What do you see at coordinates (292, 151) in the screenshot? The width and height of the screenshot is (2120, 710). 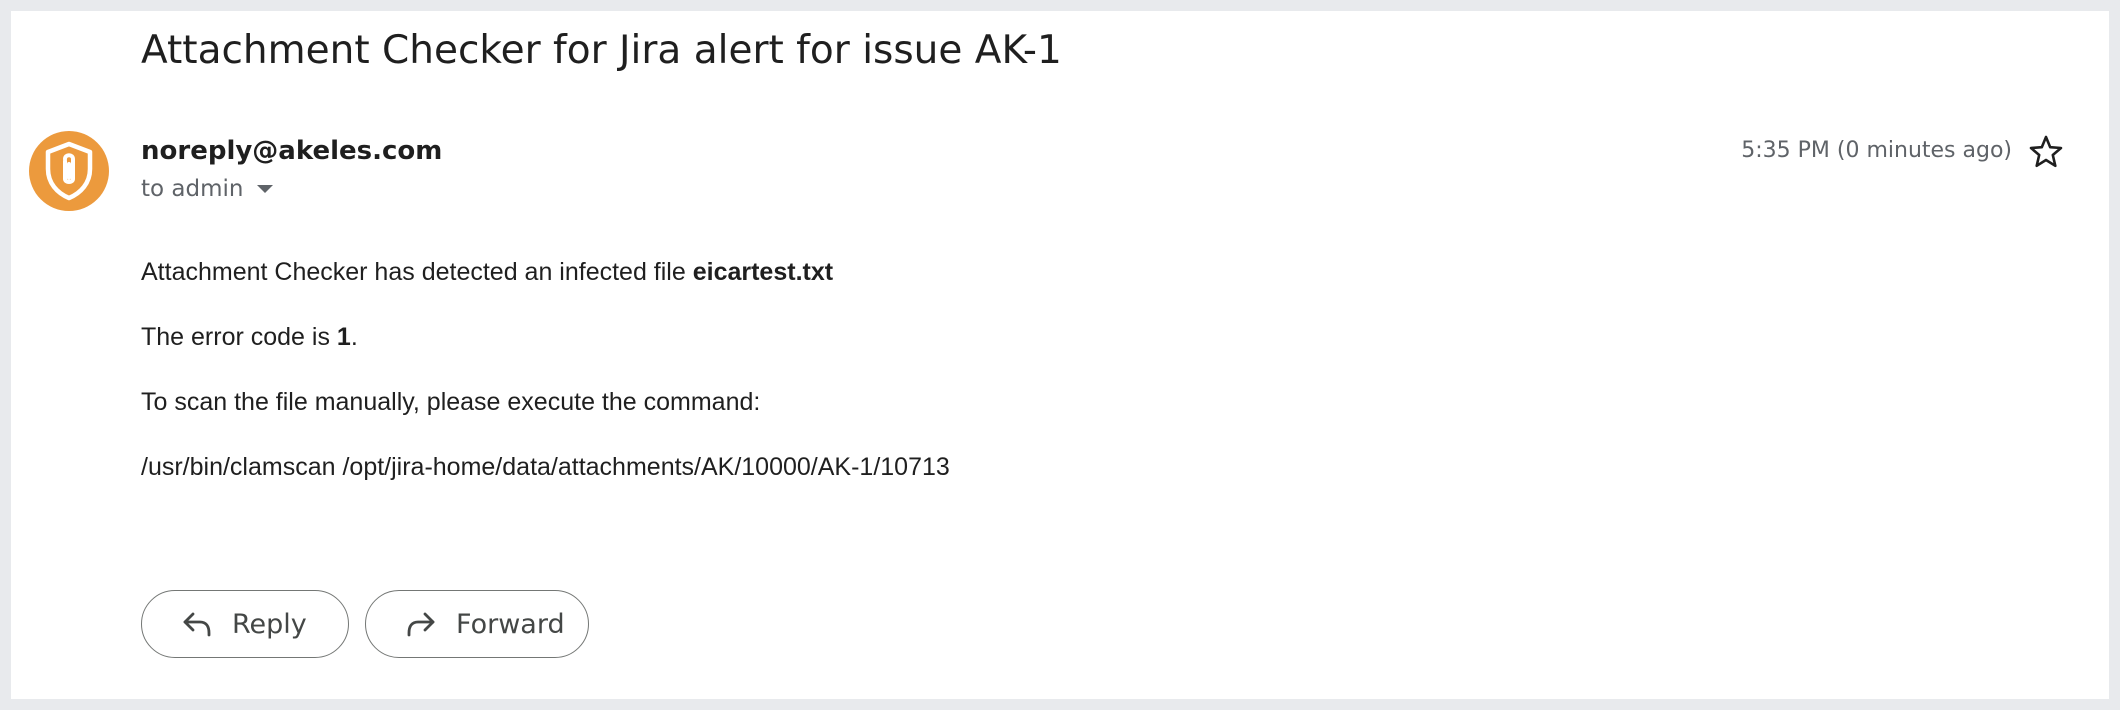 I see `sender-address: noreply@akeles.com` at bounding box center [292, 151].